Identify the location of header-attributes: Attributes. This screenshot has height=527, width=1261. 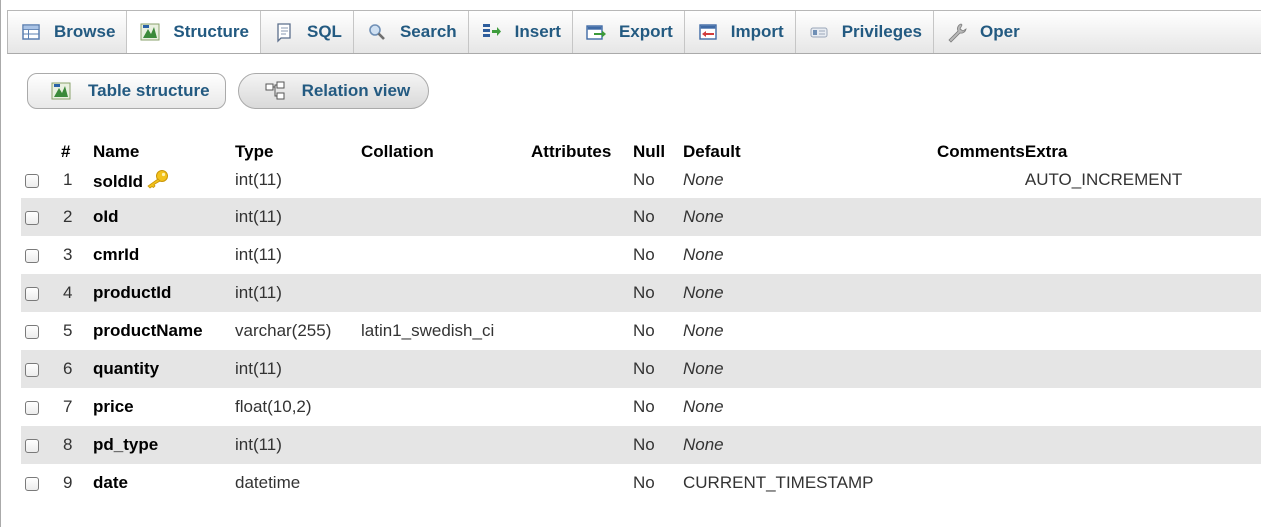
(582, 152).